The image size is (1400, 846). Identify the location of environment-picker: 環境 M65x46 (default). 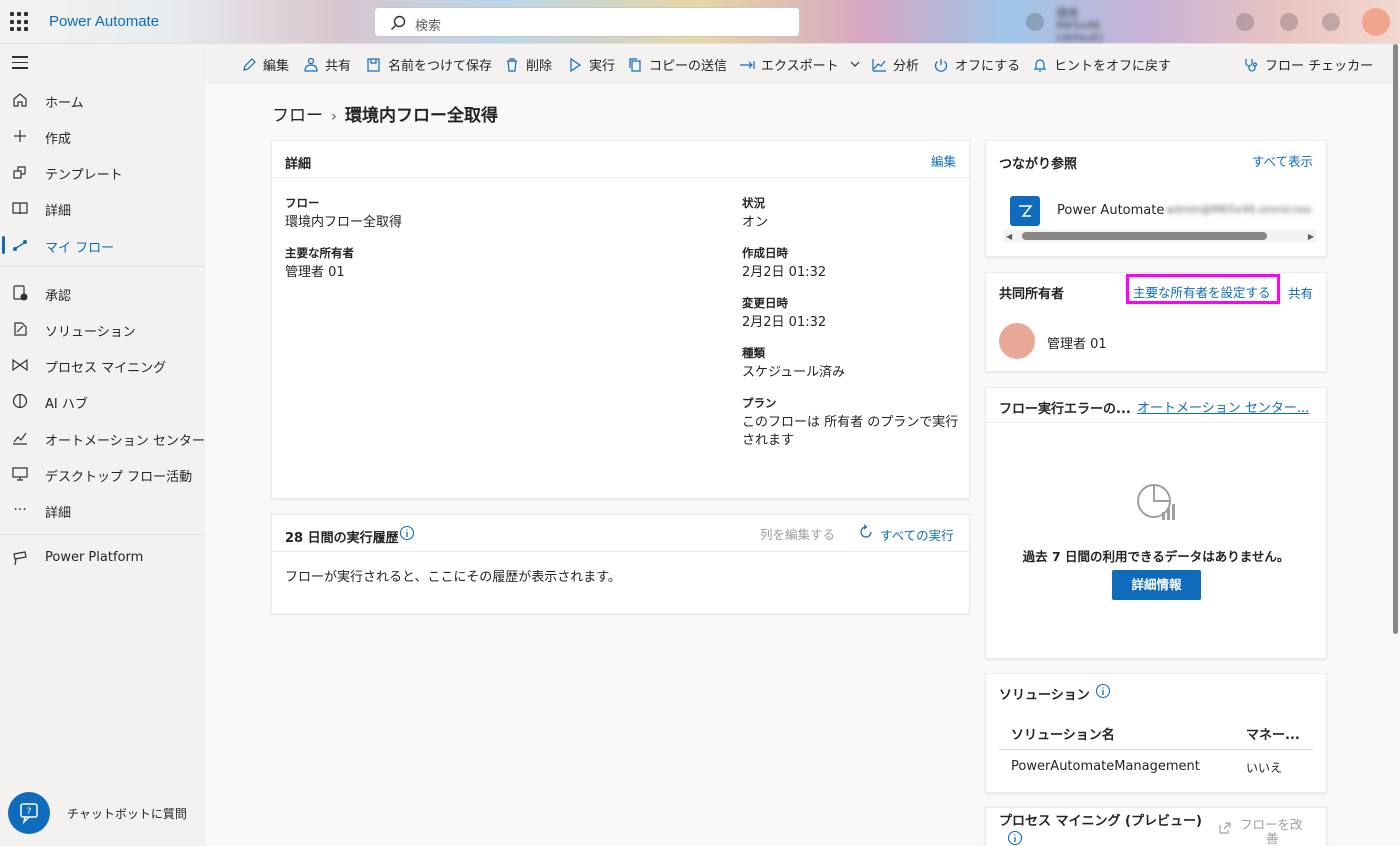
(1101, 26).